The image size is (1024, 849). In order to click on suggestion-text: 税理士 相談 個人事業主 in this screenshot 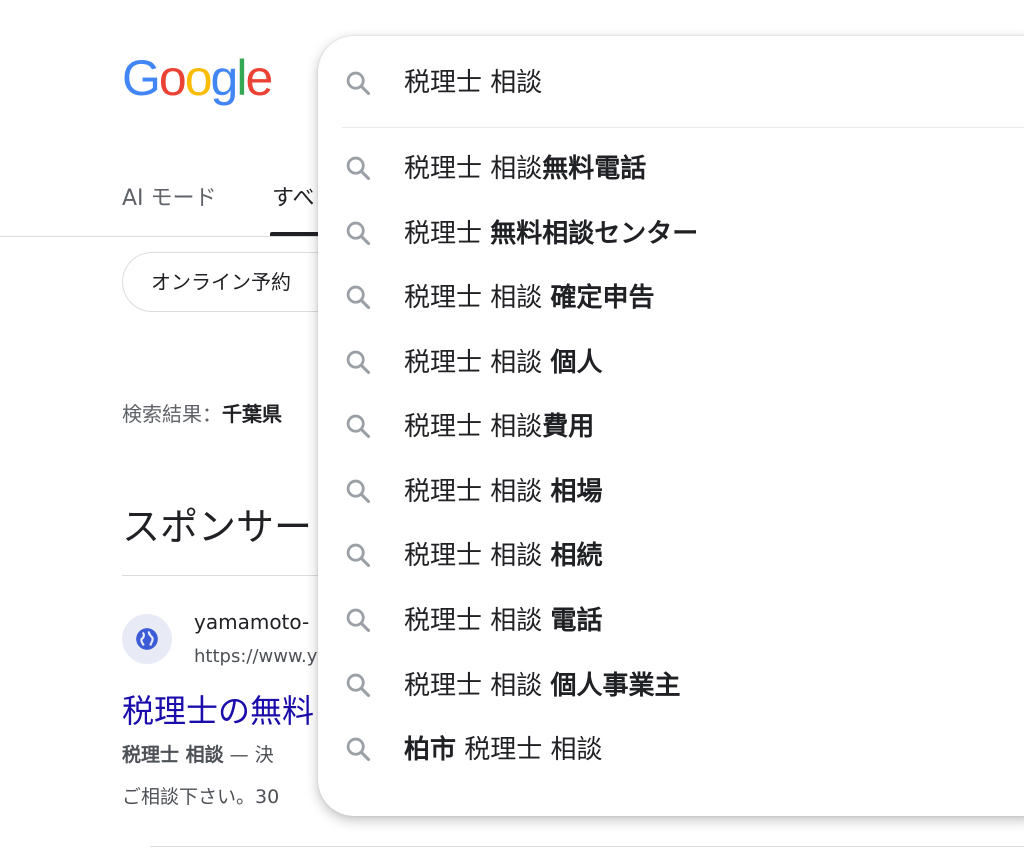, I will do `click(542, 683)`.